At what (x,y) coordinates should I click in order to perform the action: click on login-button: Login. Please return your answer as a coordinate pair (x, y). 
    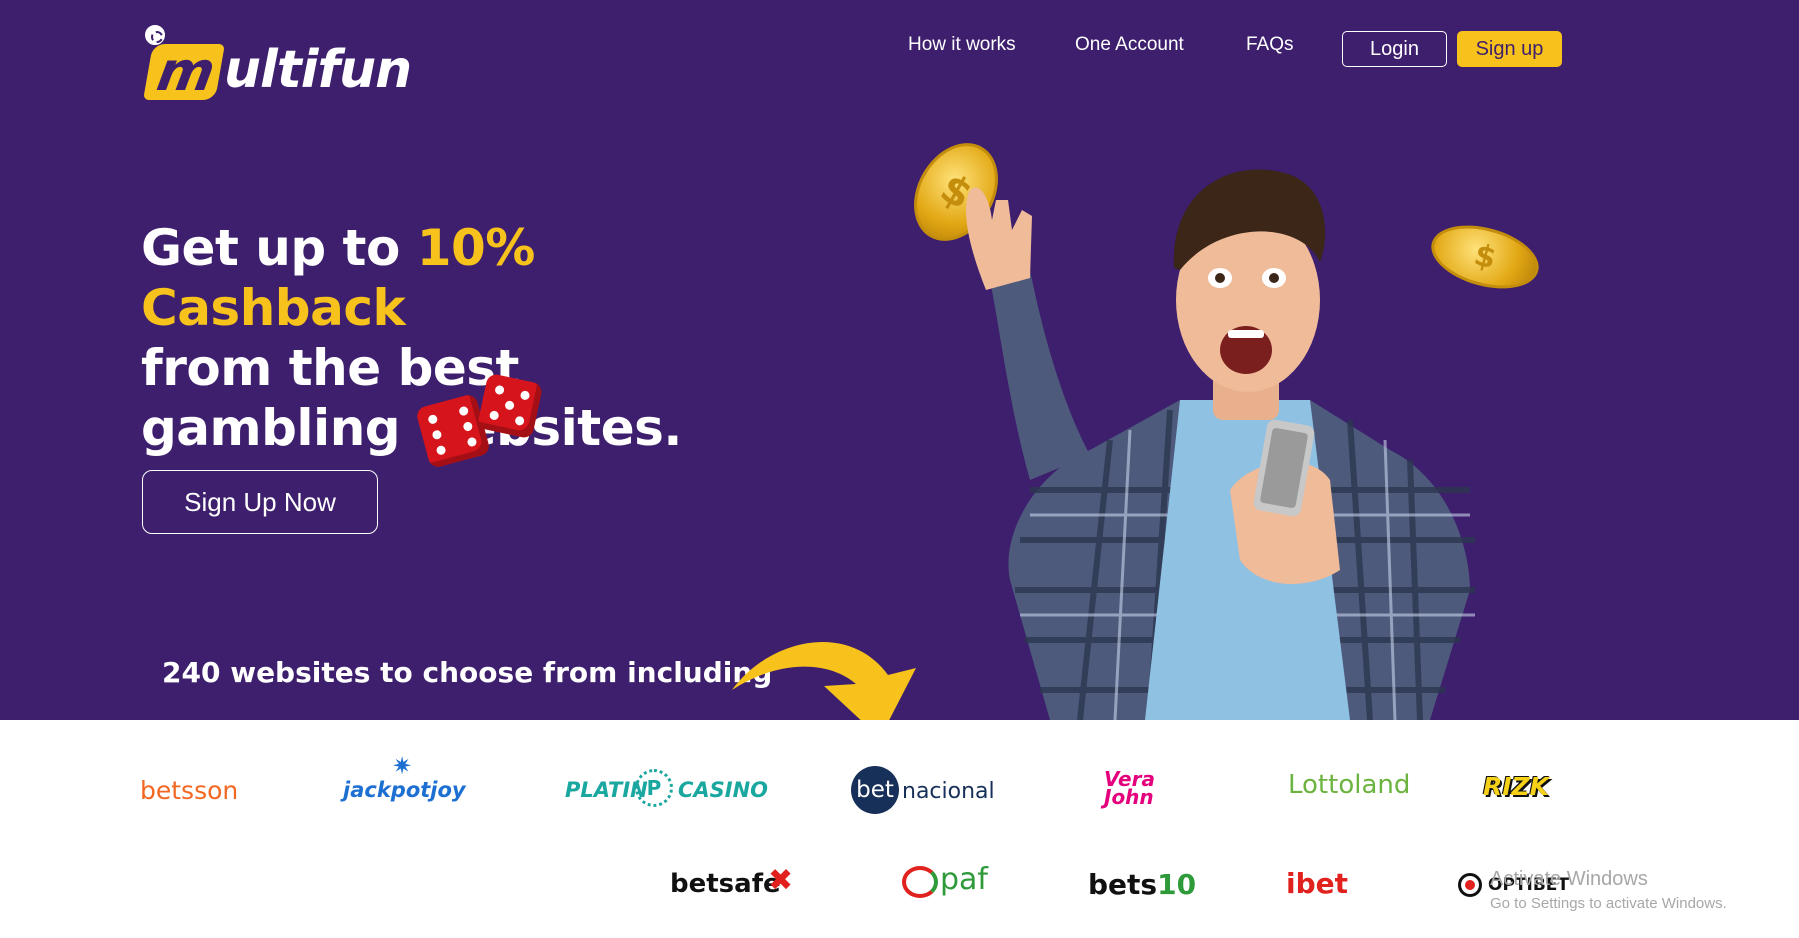
    Looking at the image, I should click on (1394, 49).